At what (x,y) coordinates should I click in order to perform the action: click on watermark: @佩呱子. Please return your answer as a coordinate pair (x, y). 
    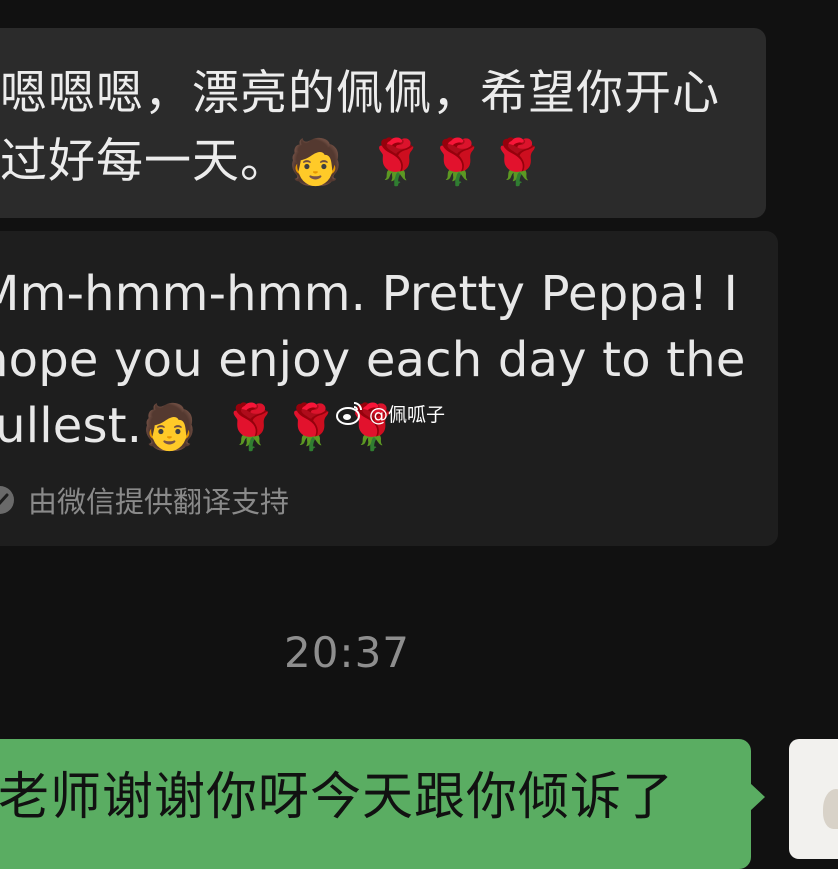
    Looking at the image, I should click on (390, 413).